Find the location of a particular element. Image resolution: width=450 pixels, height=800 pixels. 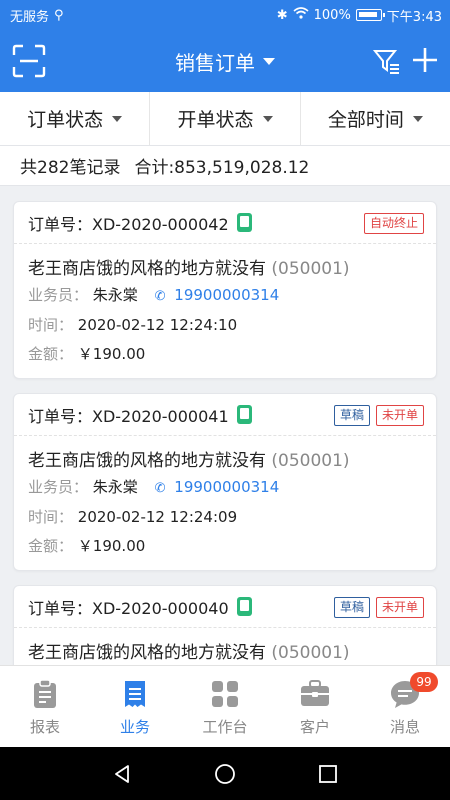

page-title: 销售订单 is located at coordinates (215, 62).